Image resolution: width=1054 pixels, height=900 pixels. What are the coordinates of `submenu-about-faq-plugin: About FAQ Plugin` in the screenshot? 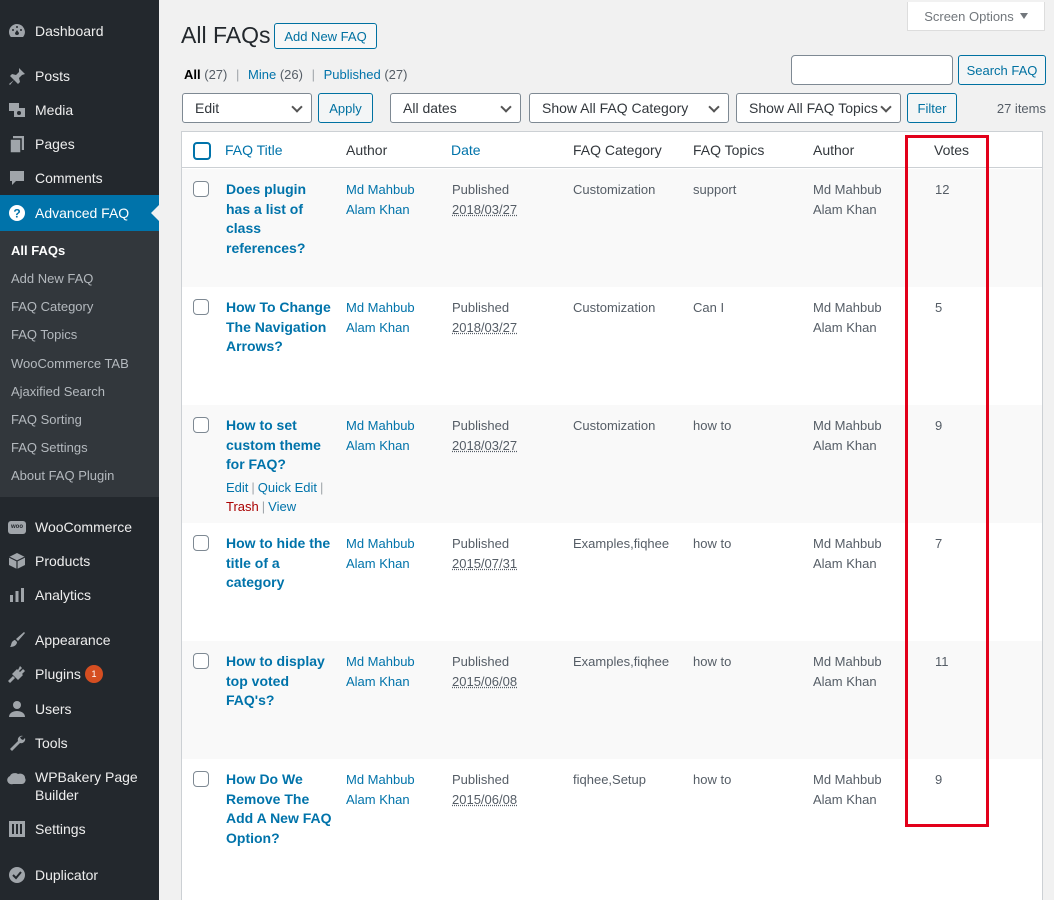 It's located at (62, 475).